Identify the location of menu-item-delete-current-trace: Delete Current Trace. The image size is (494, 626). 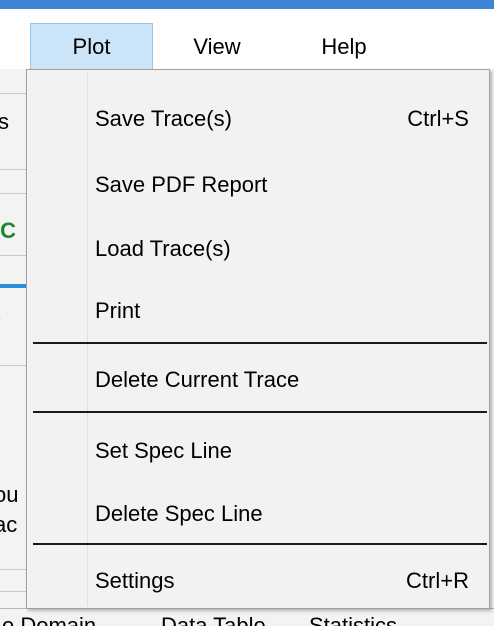
(258, 380).